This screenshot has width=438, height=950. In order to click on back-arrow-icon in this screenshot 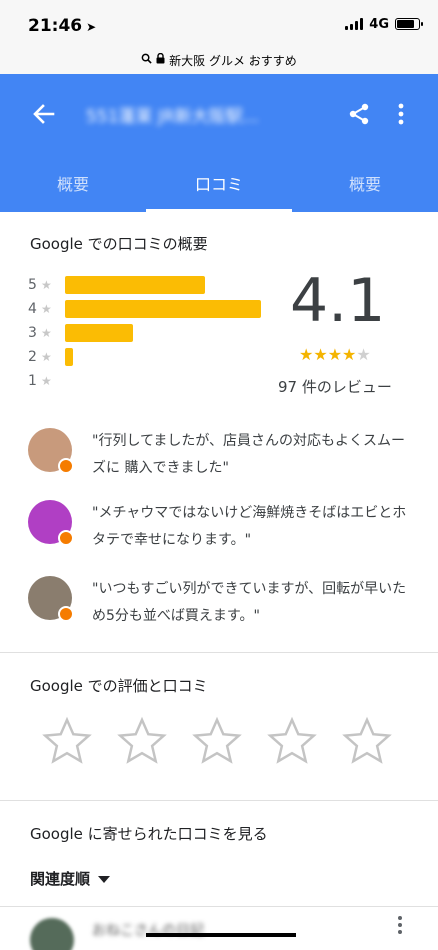, I will do `click(44, 114)`.